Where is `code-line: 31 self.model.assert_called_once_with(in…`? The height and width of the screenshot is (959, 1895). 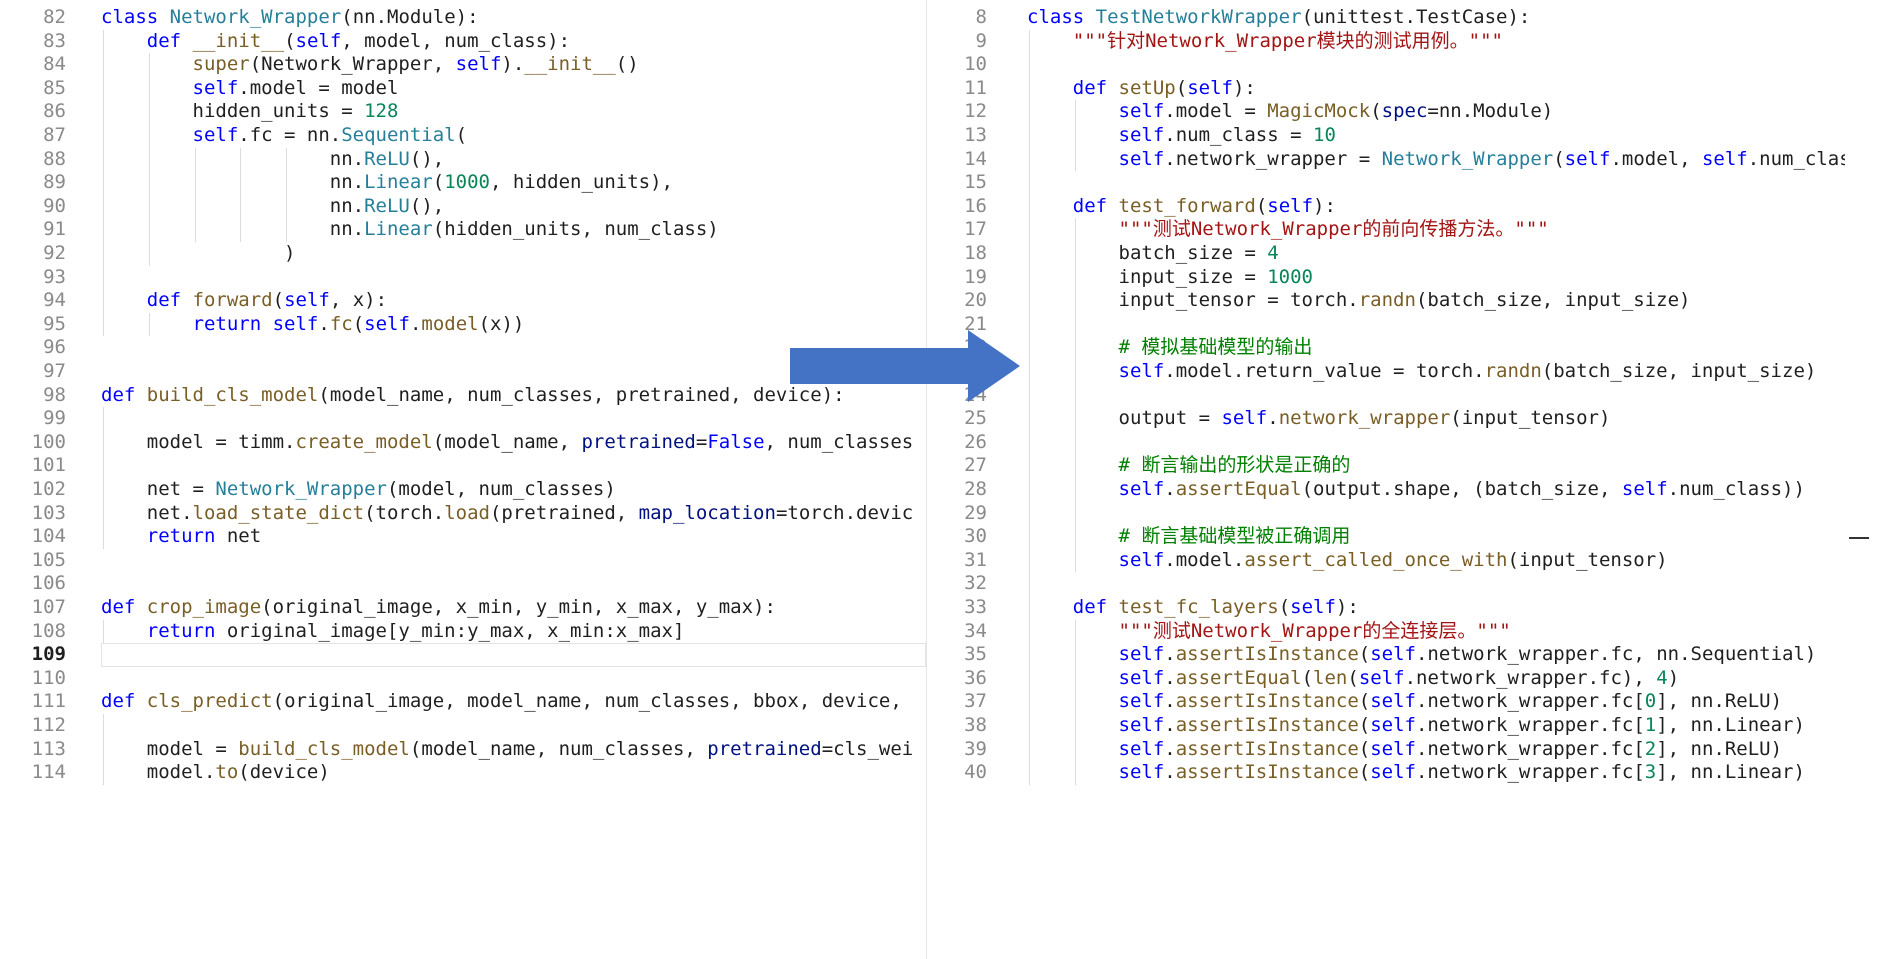 code-line: 31 self.model.assert_called_once_with(in… is located at coordinates (1386, 561).